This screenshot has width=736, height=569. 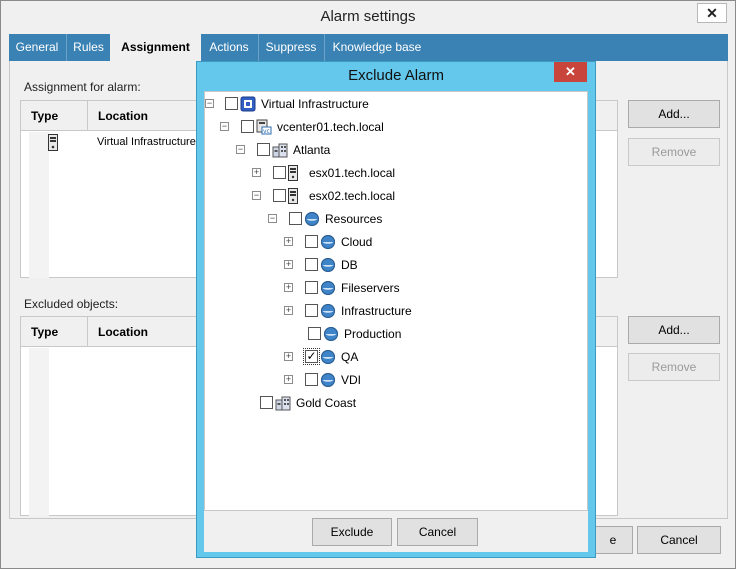 What do you see at coordinates (229, 47) in the screenshot?
I see `tab-actions: Actions` at bounding box center [229, 47].